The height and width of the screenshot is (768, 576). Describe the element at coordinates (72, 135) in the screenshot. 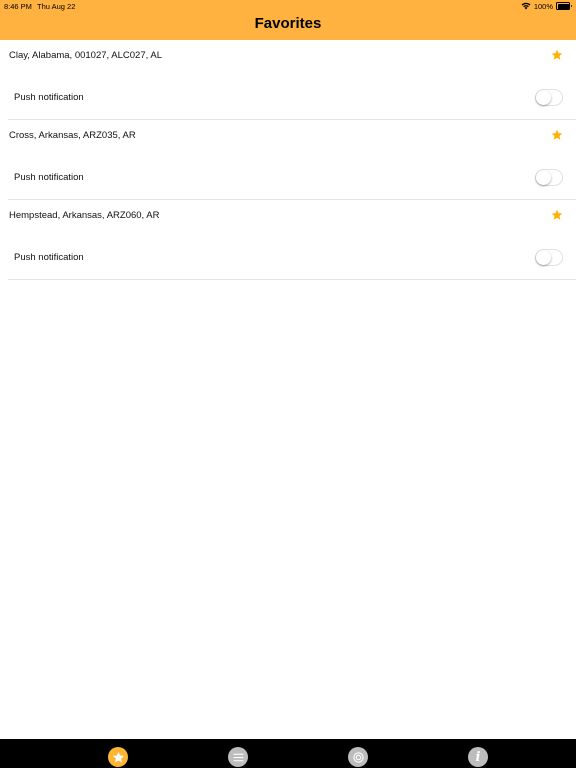

I see `favorite-title: Cross, Arkansas, ARZ035, AR` at that location.